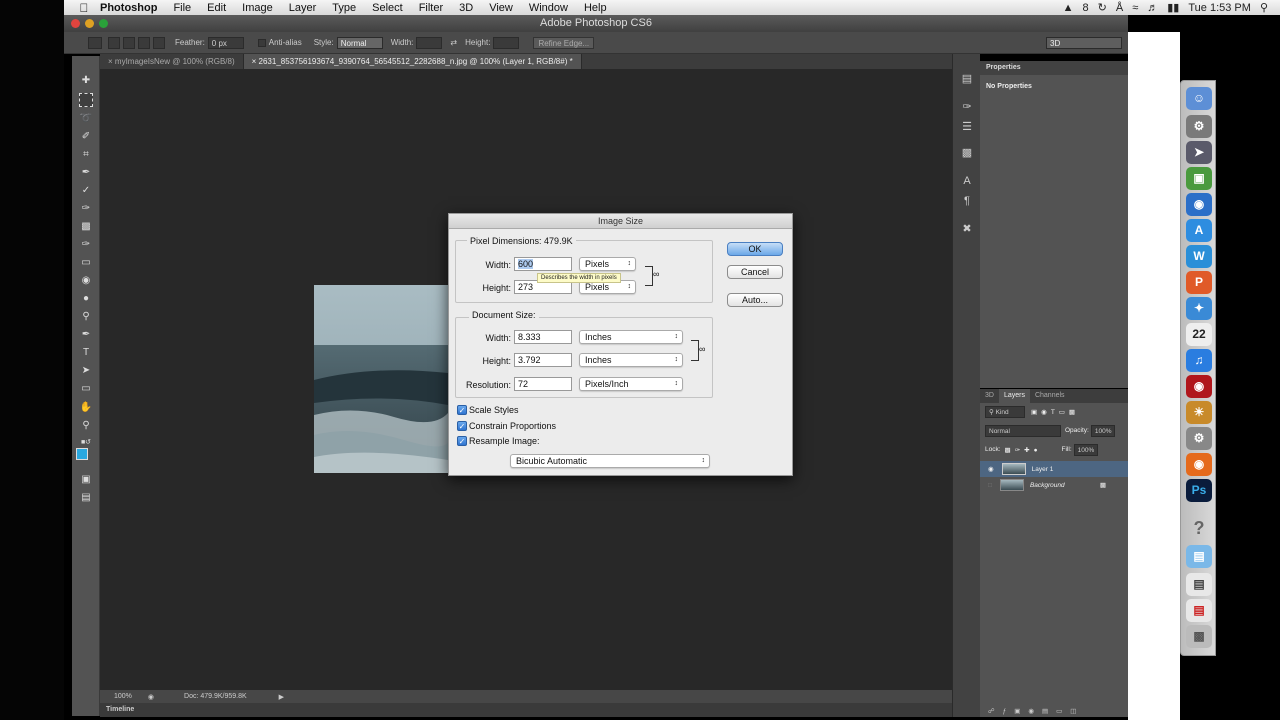  Describe the element at coordinates (462, 426) in the screenshot. I see `constrain-proportions-checkbox: ✓` at that location.